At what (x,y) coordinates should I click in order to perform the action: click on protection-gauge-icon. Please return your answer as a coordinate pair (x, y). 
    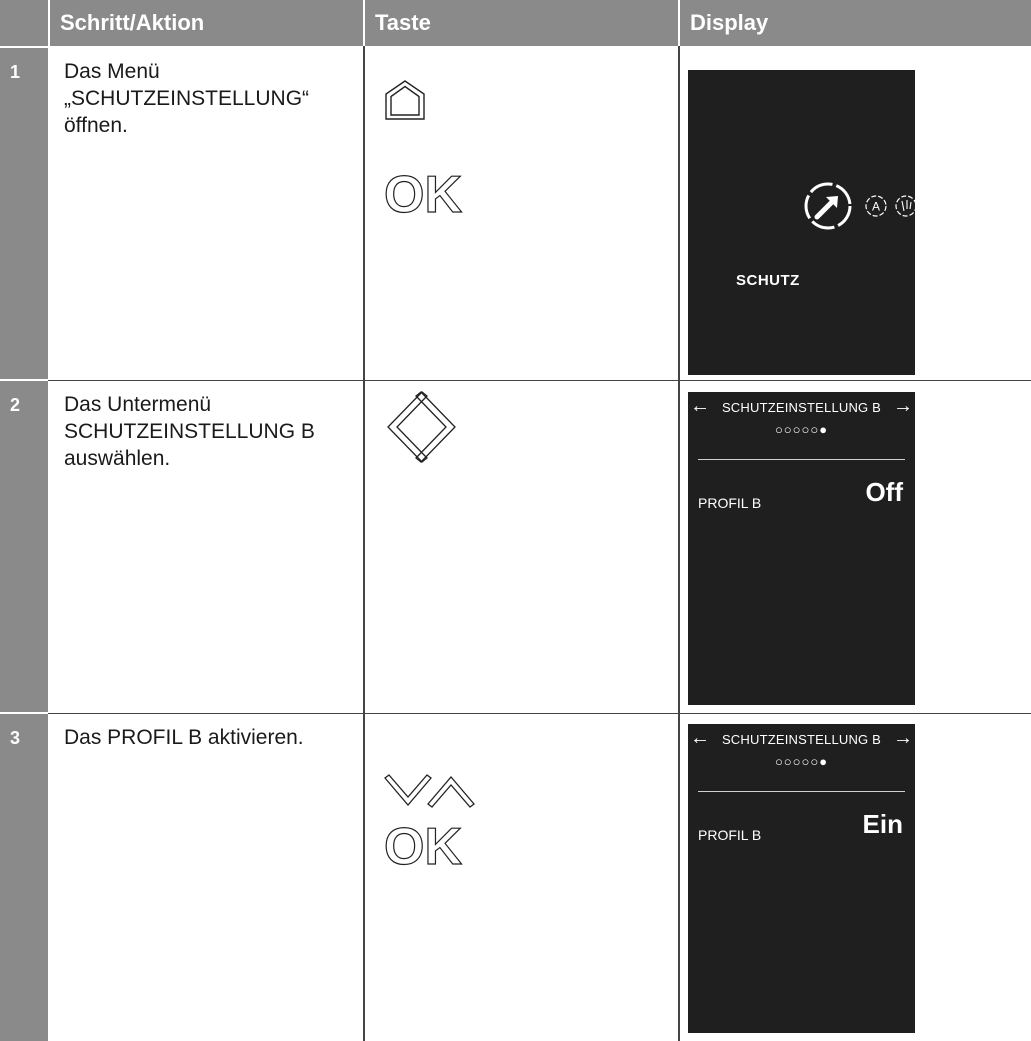
    Looking at the image, I should click on (828, 206).